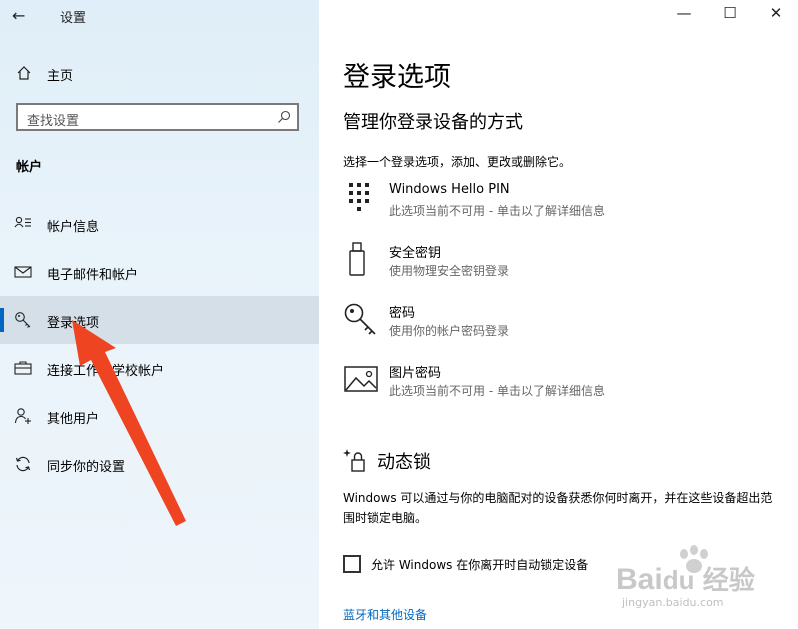 The image size is (798, 629). Describe the element at coordinates (361, 379) in the screenshot. I see `picture-icon` at that location.